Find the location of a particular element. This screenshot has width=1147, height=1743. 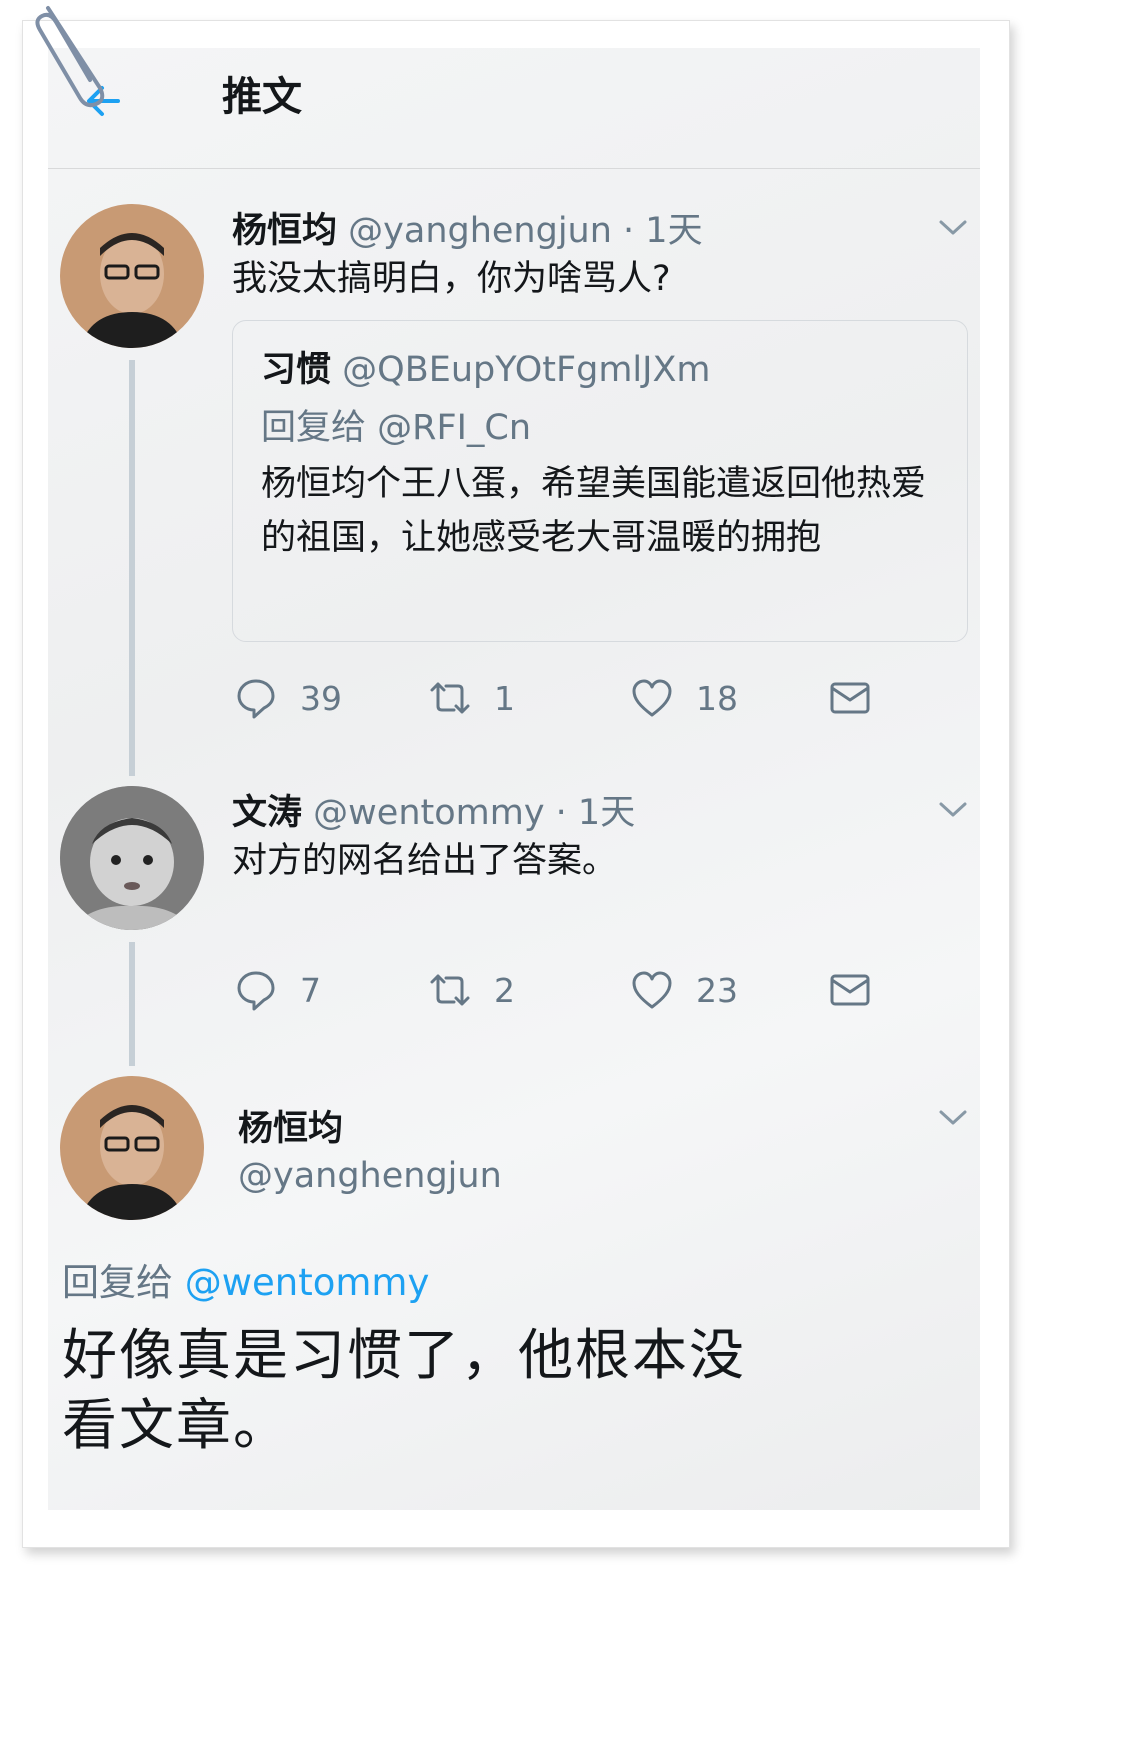

tweet-header: 杨恒均 @yanghengjun · 1天 is located at coordinates (467, 227).